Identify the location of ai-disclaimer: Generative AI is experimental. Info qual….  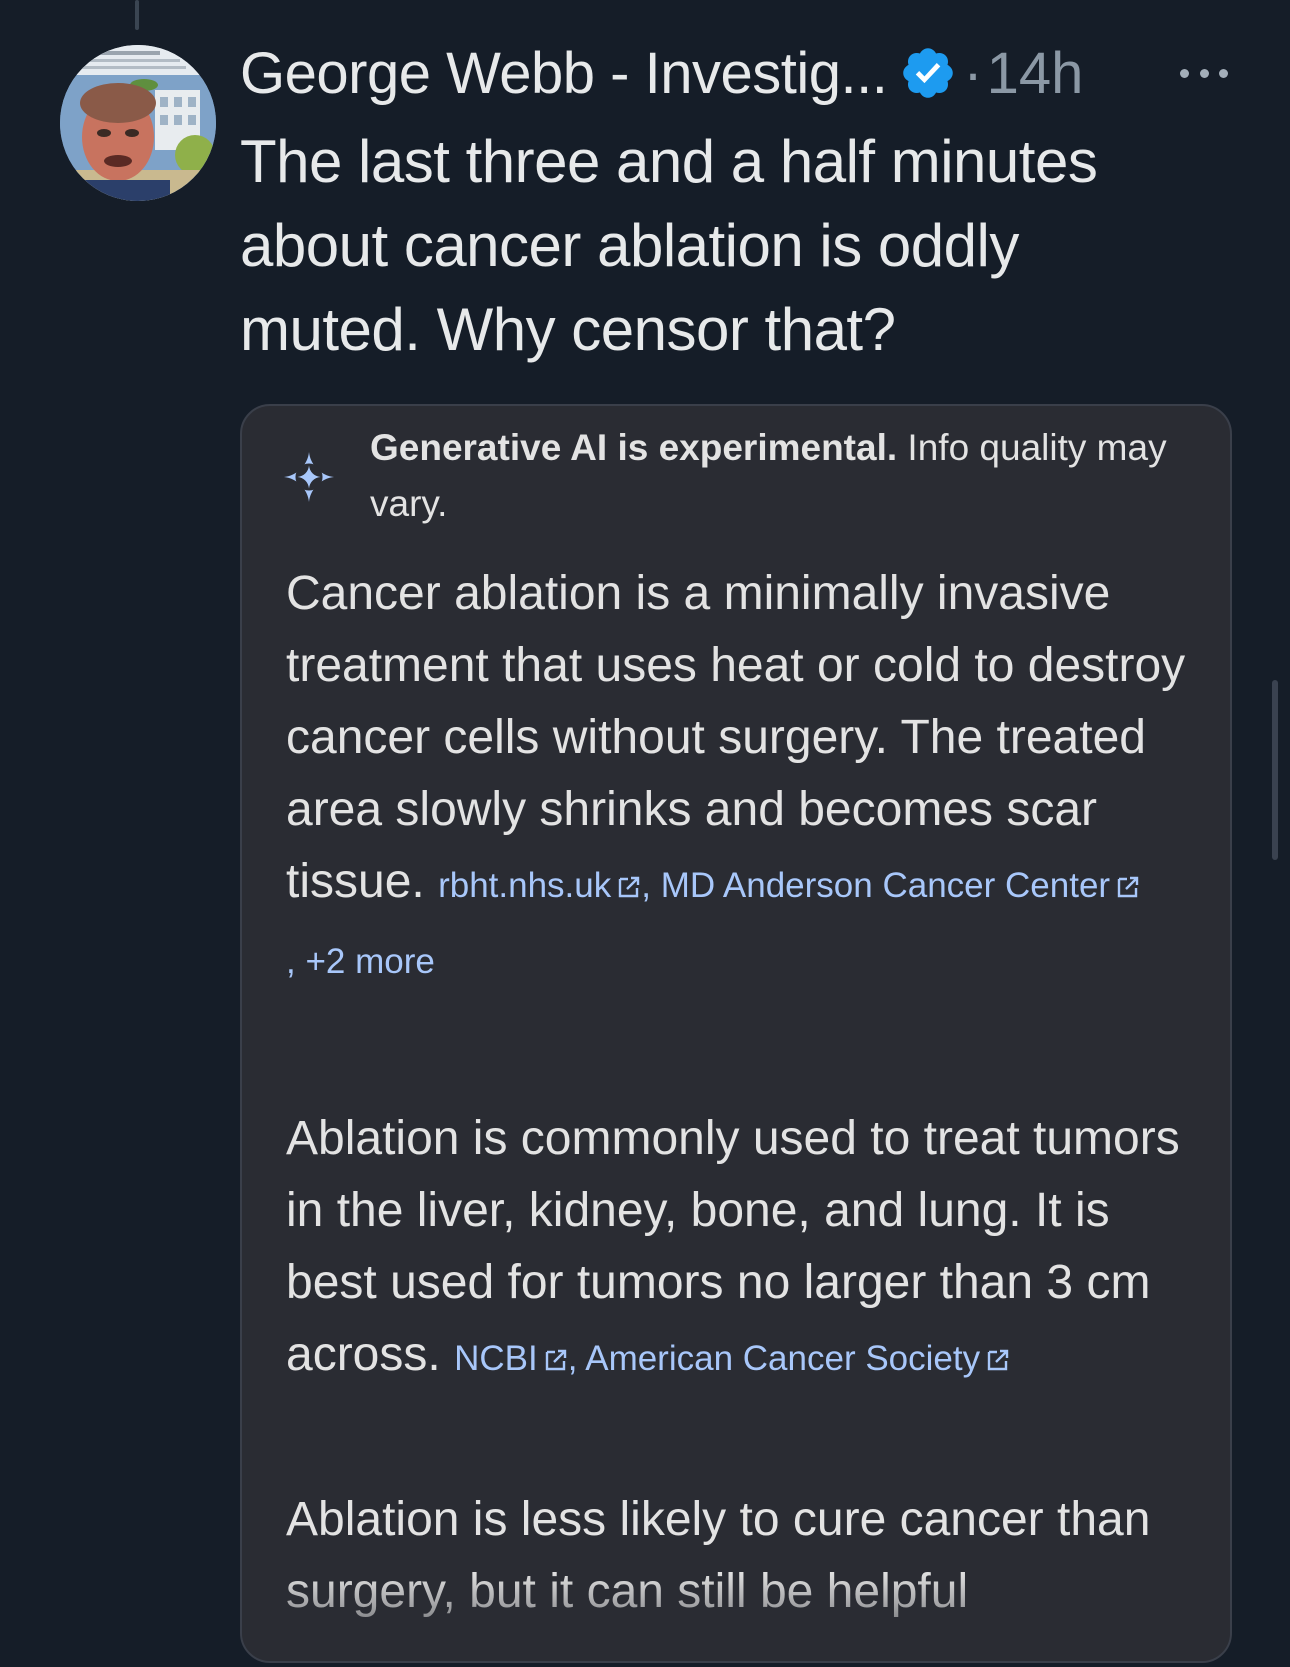
(780, 476).